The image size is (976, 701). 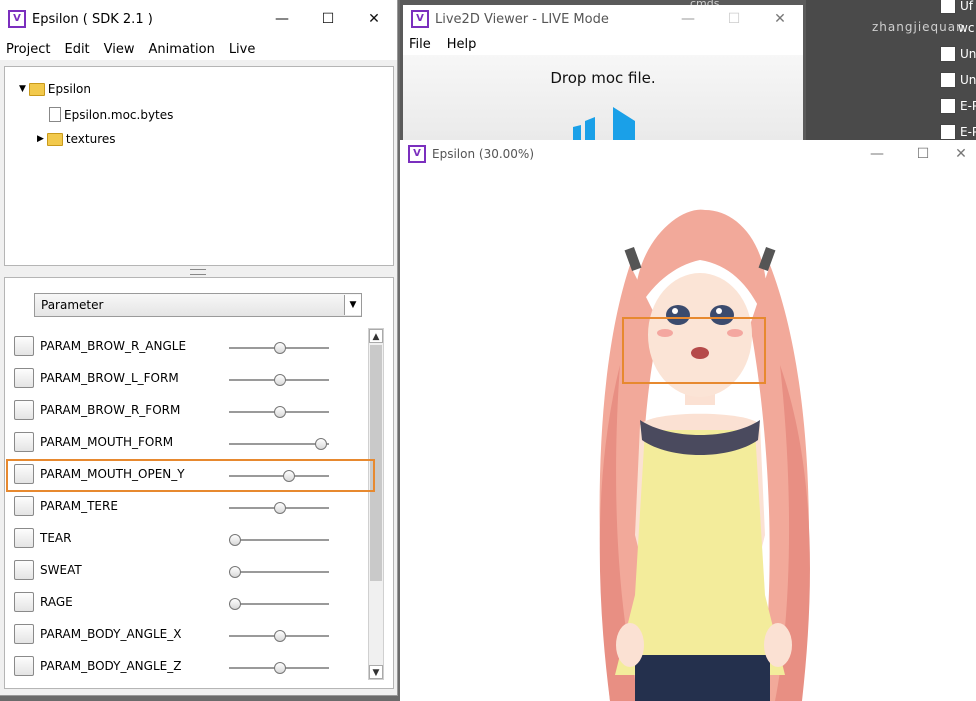 I want to click on drop-zone: Drop moc file., so click(x=603, y=97).